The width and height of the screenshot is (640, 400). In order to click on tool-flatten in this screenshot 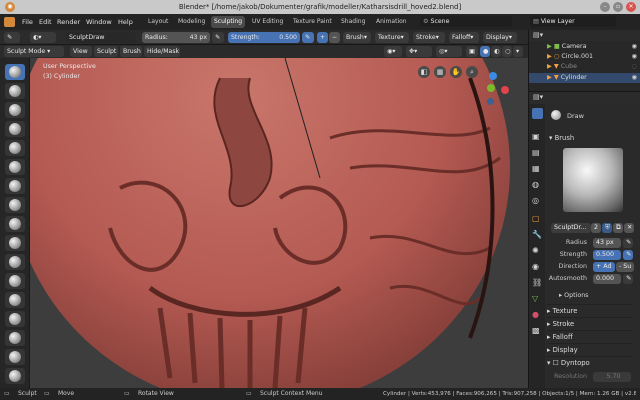, I will do `click(15, 224)`.